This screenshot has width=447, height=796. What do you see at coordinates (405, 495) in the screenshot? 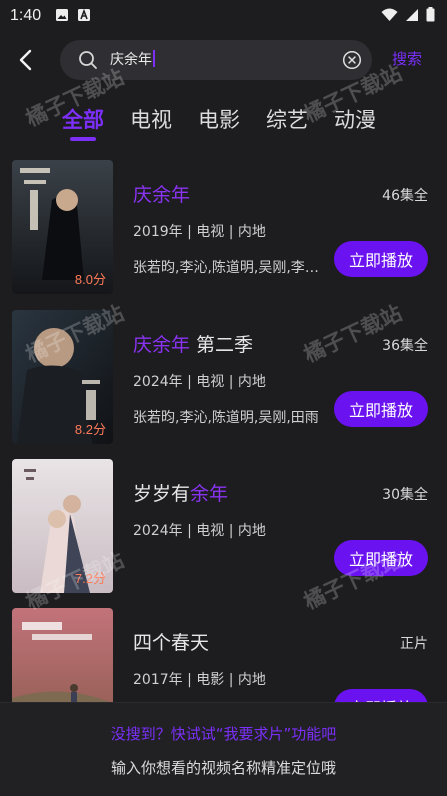
I see `episode-count: 30集全` at bounding box center [405, 495].